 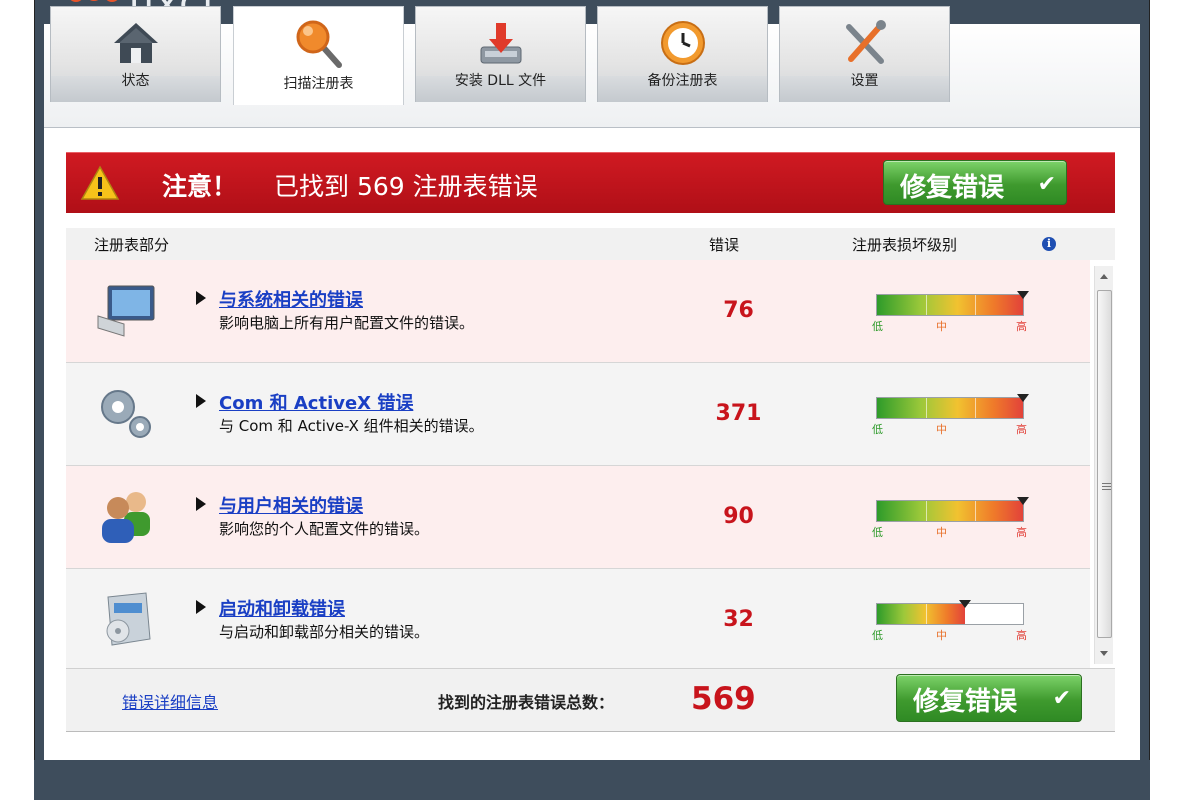 I want to click on category-link: 与用户相关的错误, so click(x=291, y=505).